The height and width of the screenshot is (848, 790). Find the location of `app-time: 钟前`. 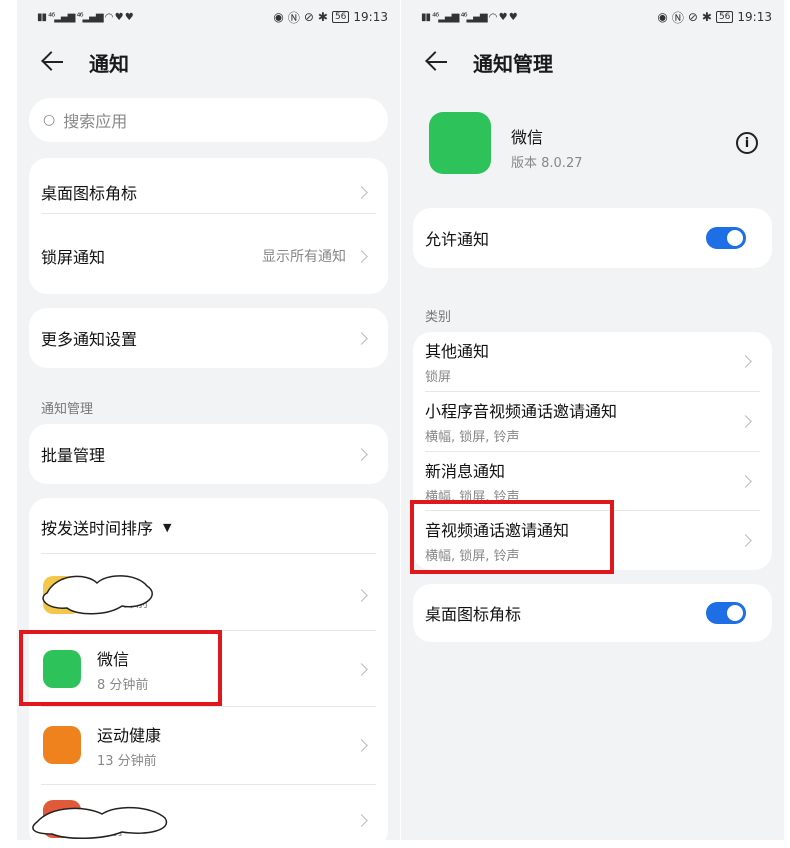

app-time: 钟前 is located at coordinates (110, 831).